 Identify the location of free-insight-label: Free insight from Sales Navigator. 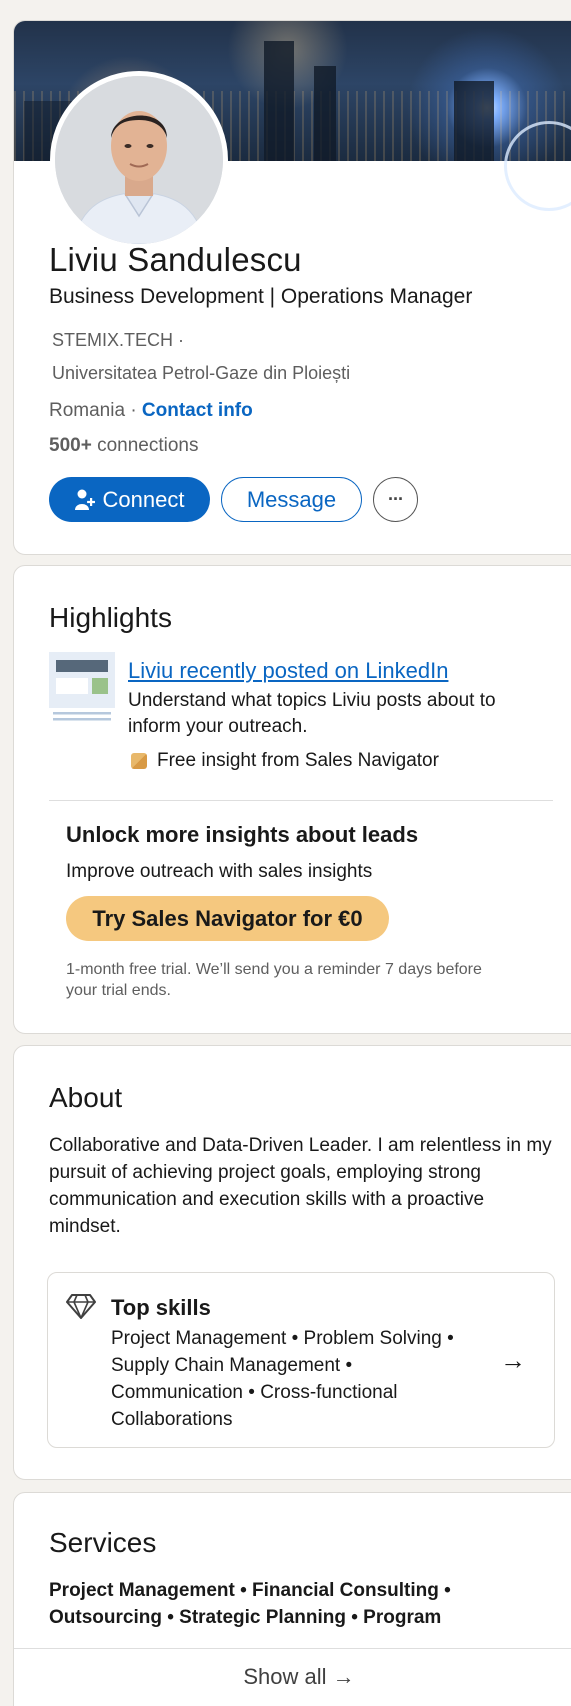
(283, 761).